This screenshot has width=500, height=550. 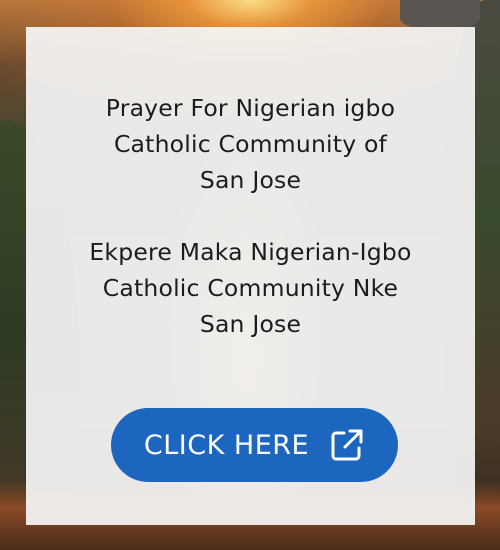 I want to click on english-title-line-2: Catholic Community of, so click(x=250, y=144).